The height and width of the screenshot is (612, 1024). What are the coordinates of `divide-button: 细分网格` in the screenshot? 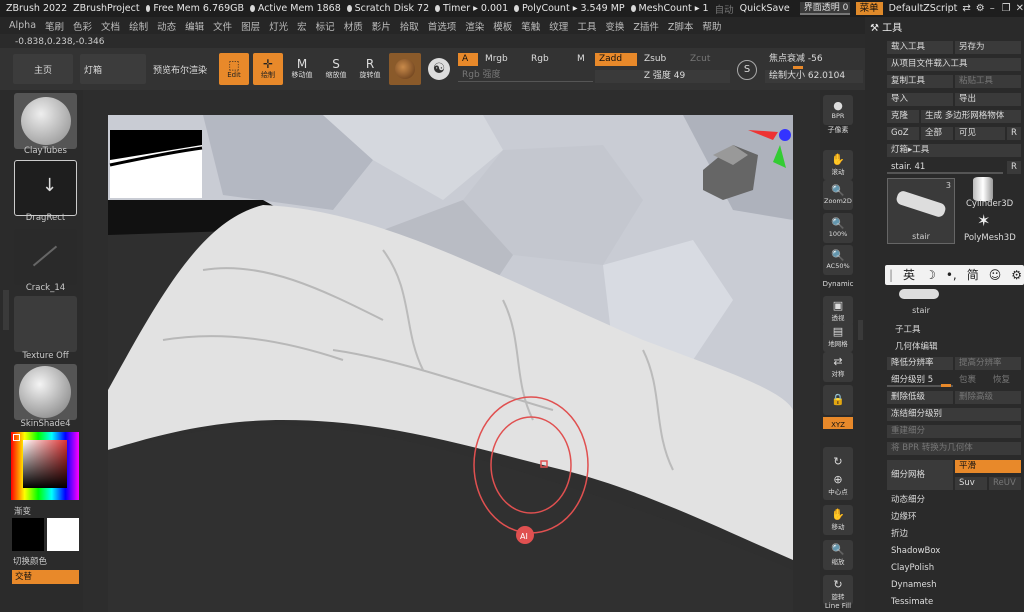 It's located at (920, 475).